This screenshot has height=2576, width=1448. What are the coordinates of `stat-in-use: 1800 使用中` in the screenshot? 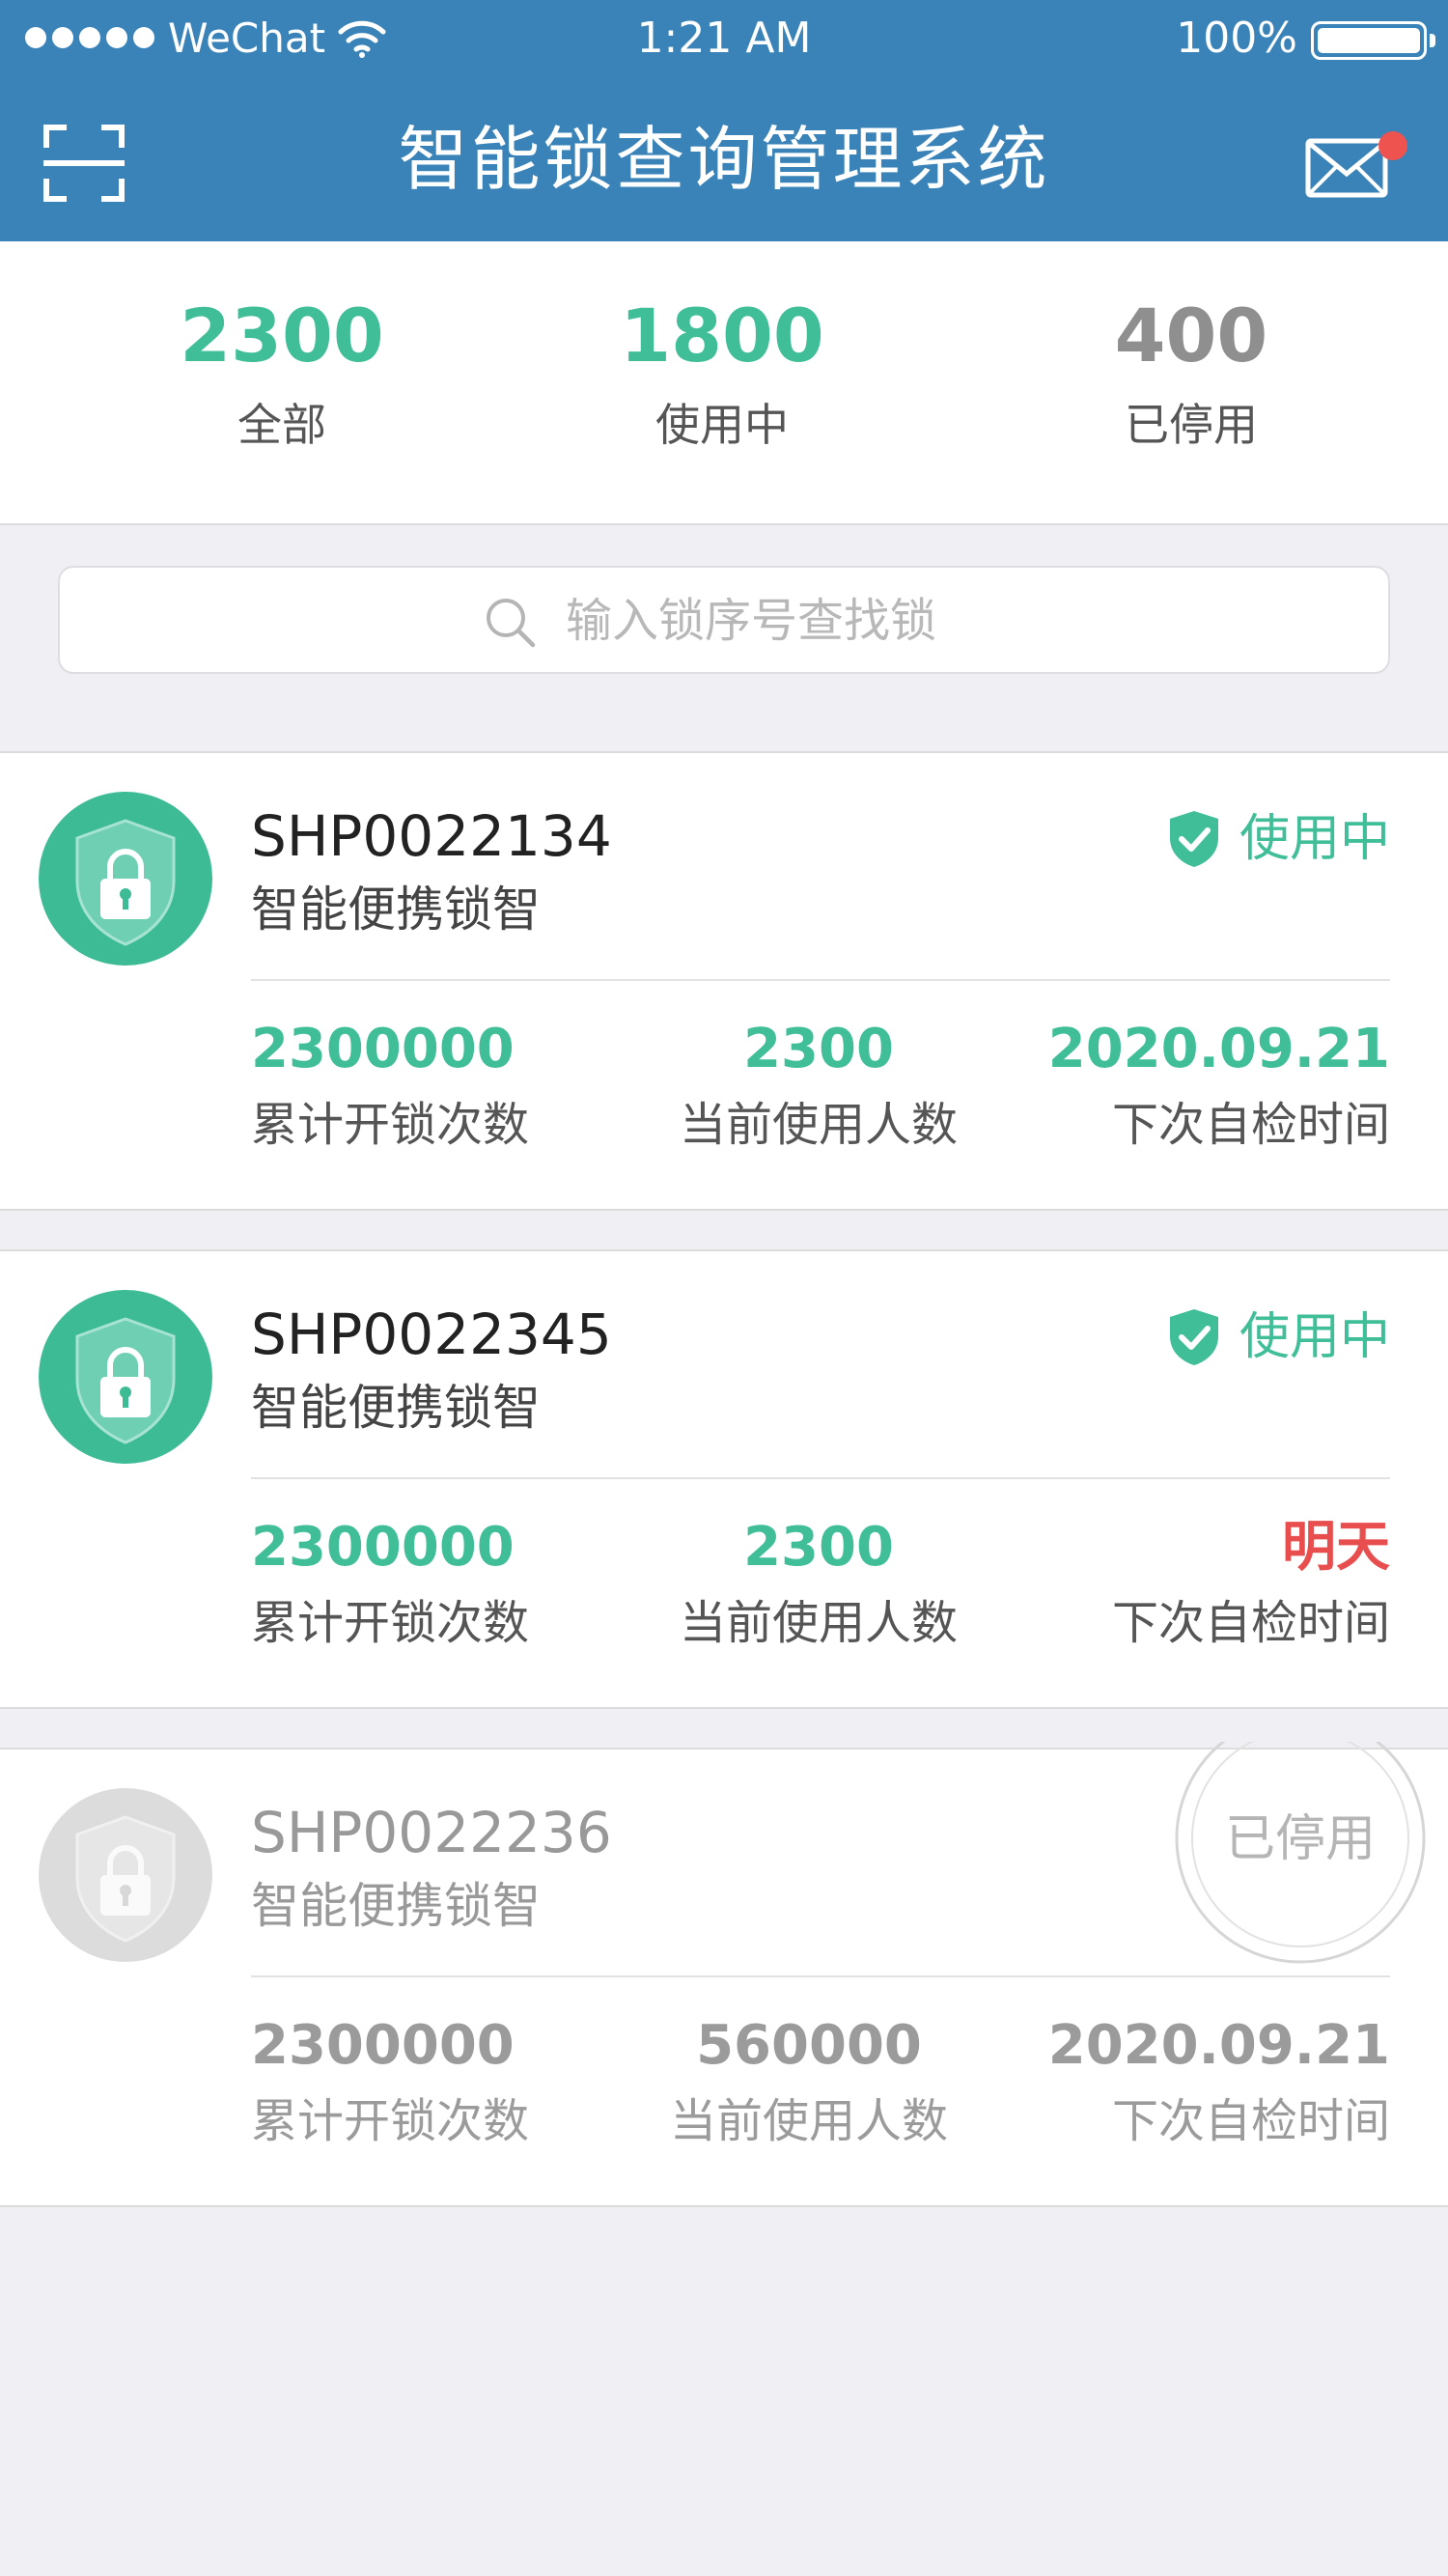 It's located at (722, 373).